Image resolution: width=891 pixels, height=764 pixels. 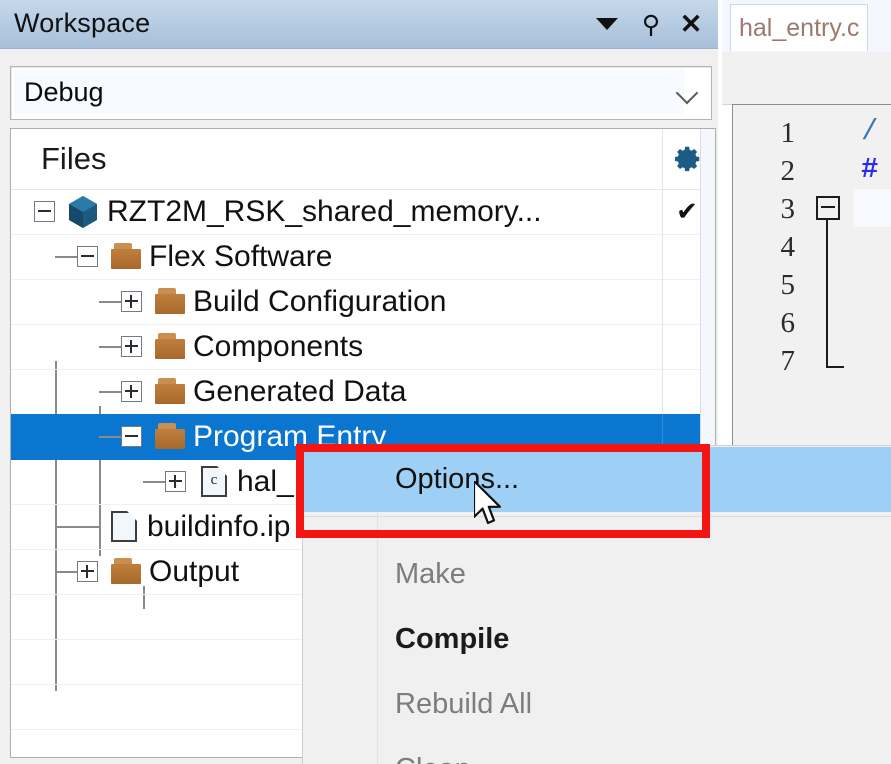 I want to click on tree-row-label: Flex Software, so click(x=241, y=256).